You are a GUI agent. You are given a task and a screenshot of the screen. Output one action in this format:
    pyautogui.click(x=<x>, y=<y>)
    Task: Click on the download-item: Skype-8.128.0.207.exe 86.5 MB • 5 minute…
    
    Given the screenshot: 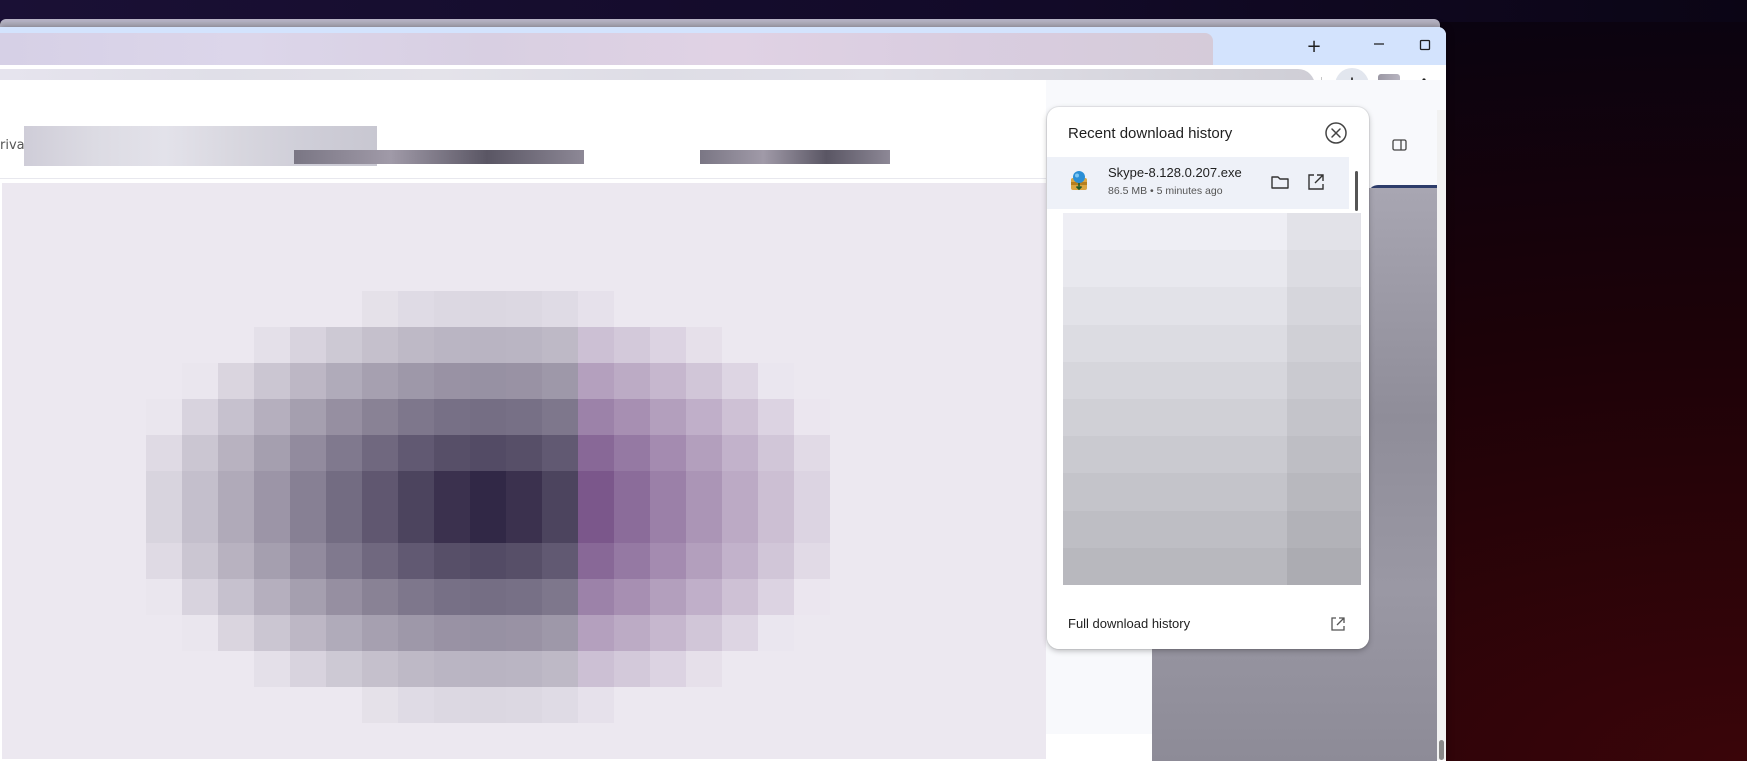 What is the action you would take?
    pyautogui.click(x=1198, y=183)
    